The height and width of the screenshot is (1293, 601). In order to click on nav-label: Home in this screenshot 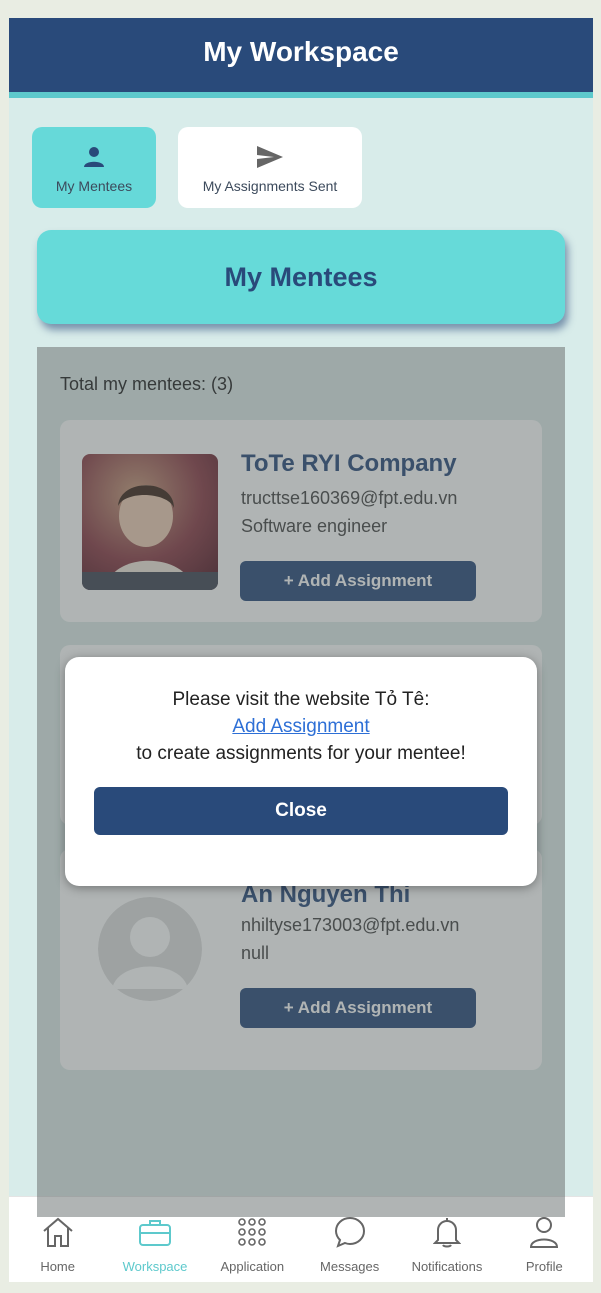, I will do `click(57, 1266)`.